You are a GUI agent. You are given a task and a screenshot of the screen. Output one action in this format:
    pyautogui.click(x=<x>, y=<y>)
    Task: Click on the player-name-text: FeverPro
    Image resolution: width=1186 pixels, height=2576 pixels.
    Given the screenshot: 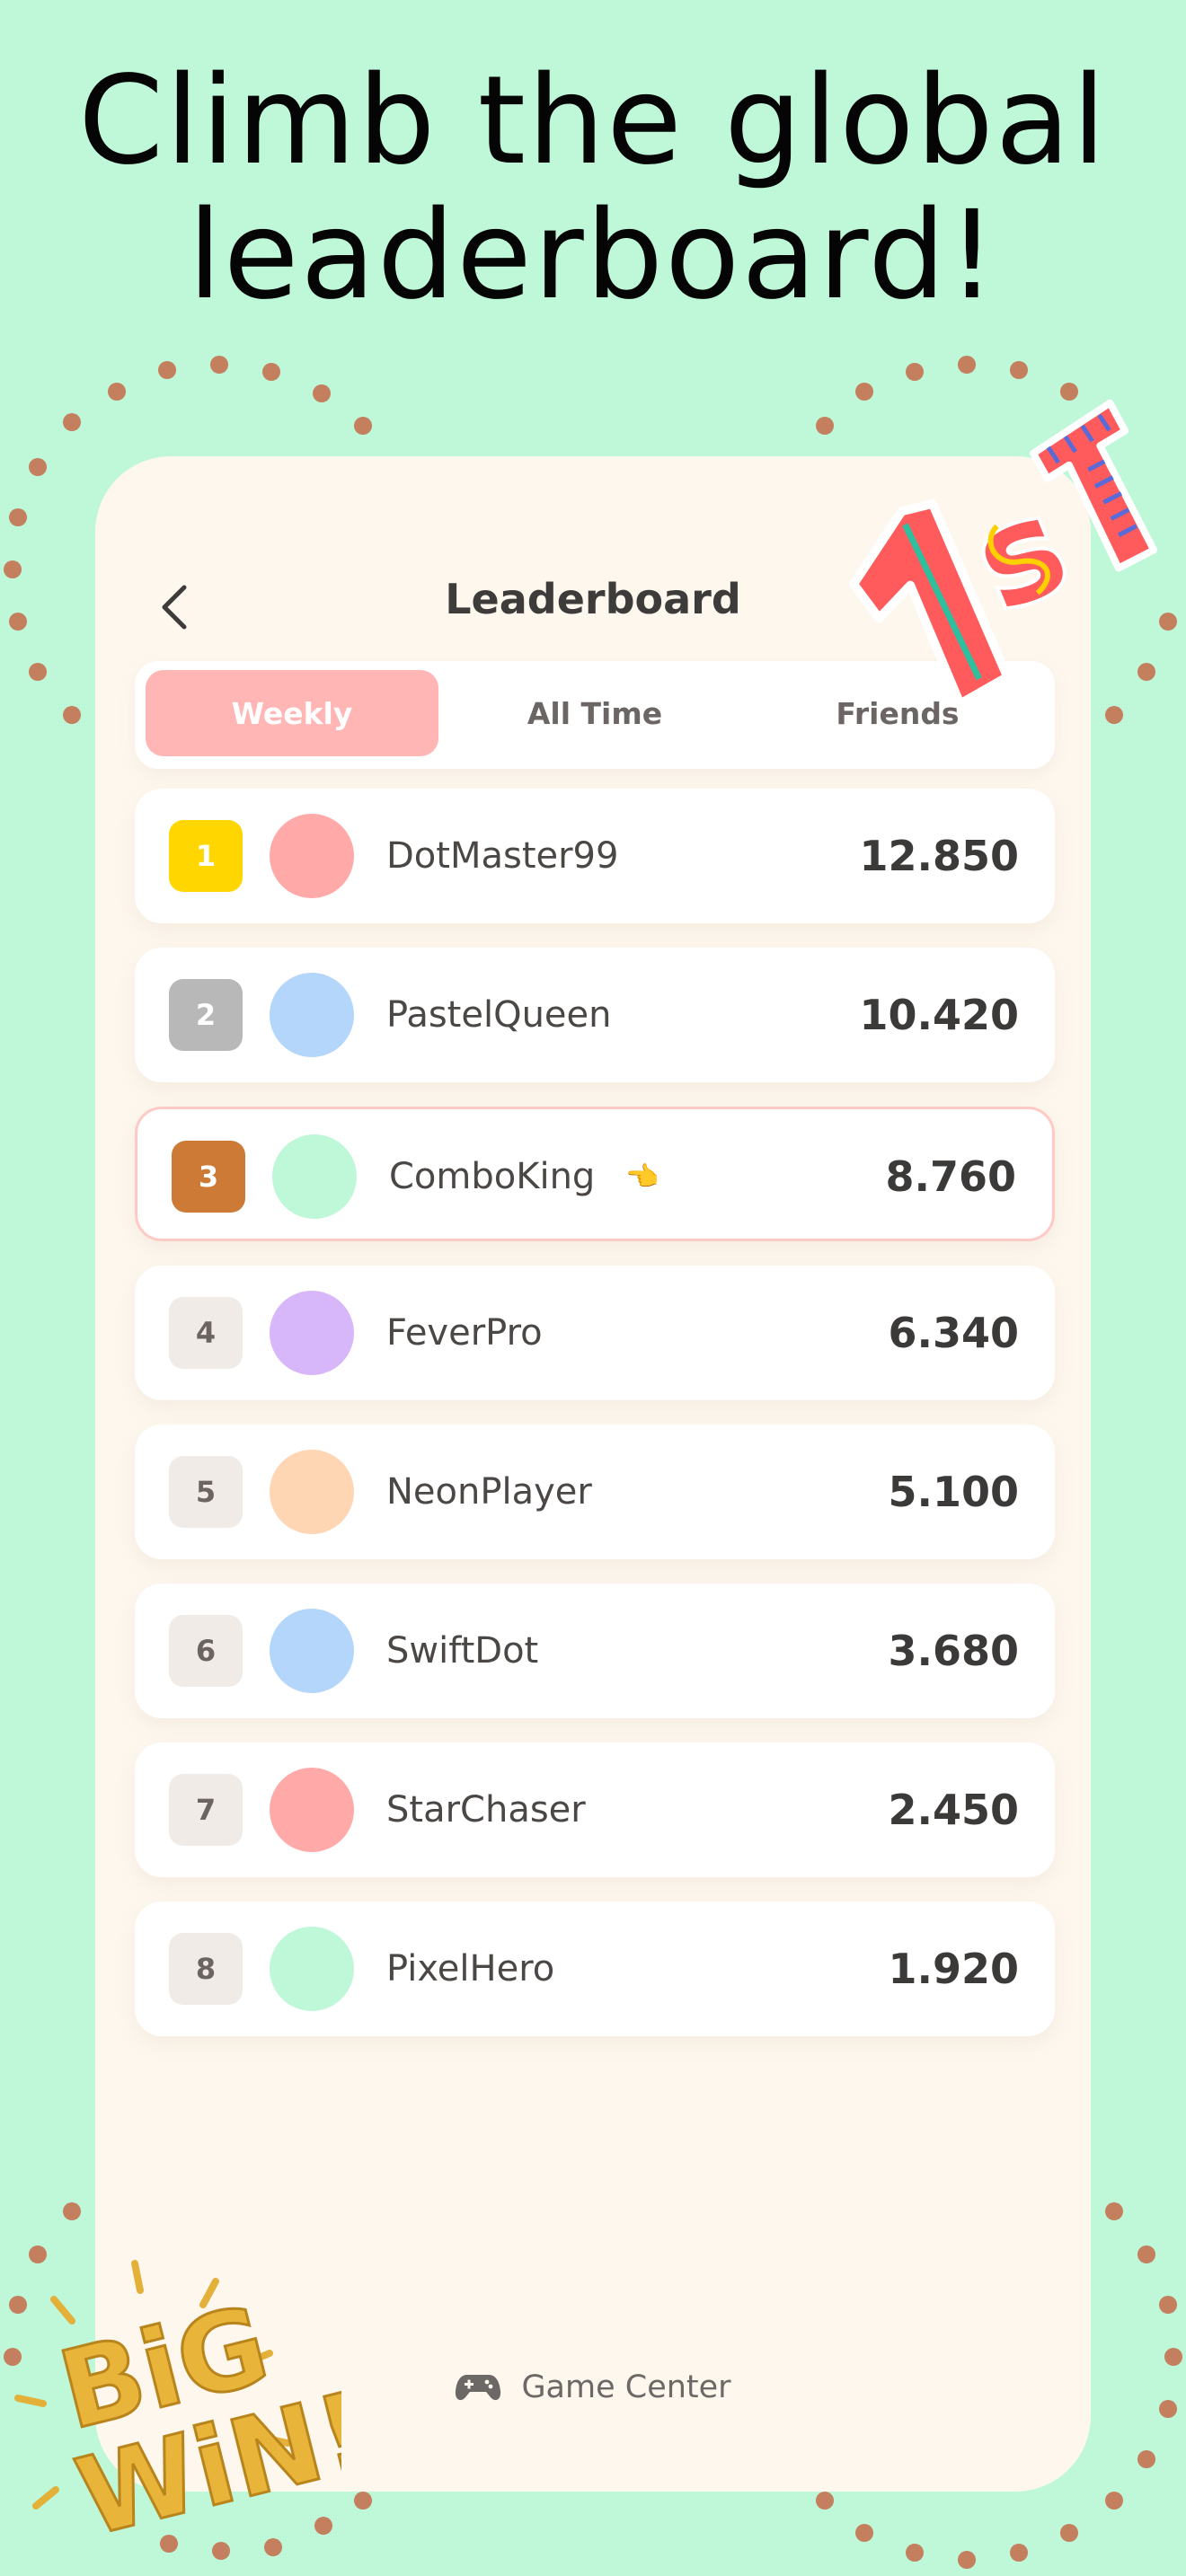 What is the action you would take?
    pyautogui.click(x=464, y=1333)
    